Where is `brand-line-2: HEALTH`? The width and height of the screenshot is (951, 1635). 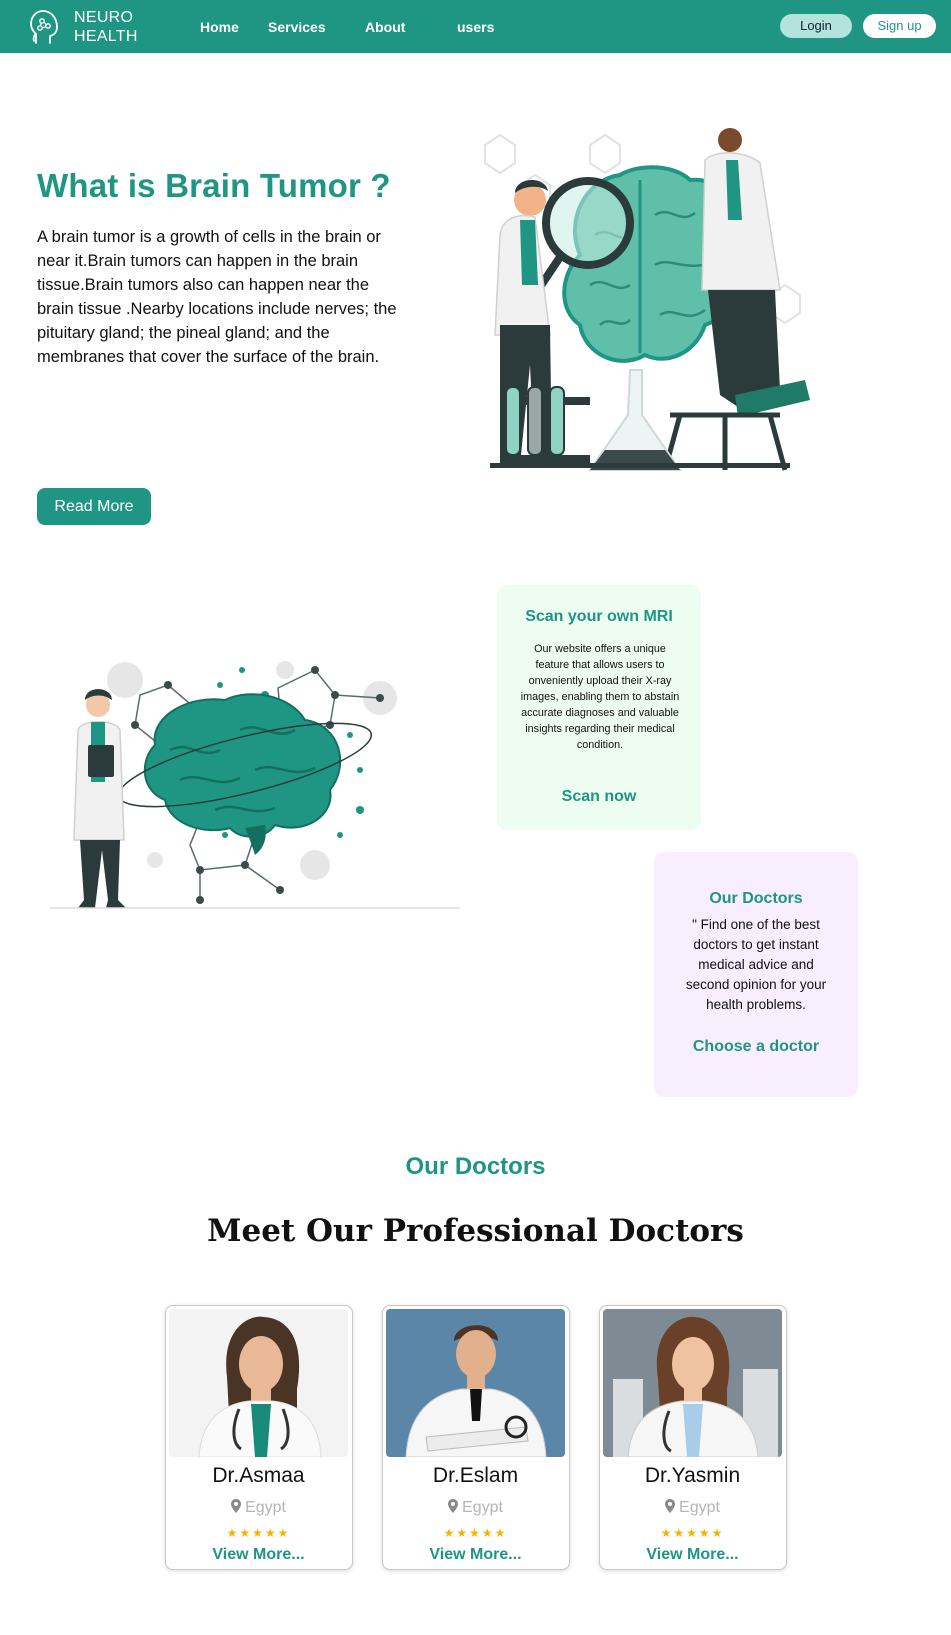 brand-line-2: HEALTH is located at coordinates (106, 36).